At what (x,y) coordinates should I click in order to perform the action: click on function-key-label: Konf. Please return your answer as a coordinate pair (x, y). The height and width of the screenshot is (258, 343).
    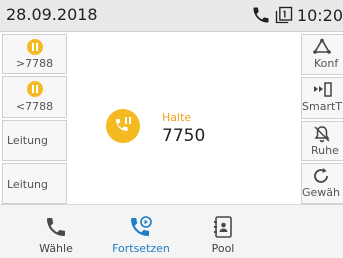
    Looking at the image, I should click on (326, 63).